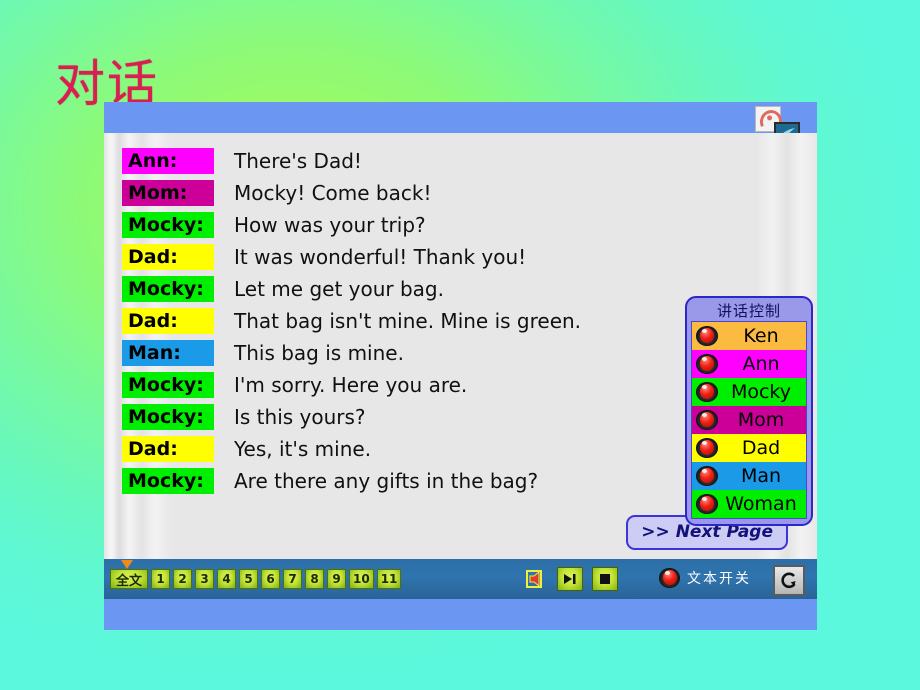 Image resolution: width=920 pixels, height=690 pixels. Describe the element at coordinates (303, 449) in the screenshot. I see `utterance-text: Yes, it's mine.` at that location.